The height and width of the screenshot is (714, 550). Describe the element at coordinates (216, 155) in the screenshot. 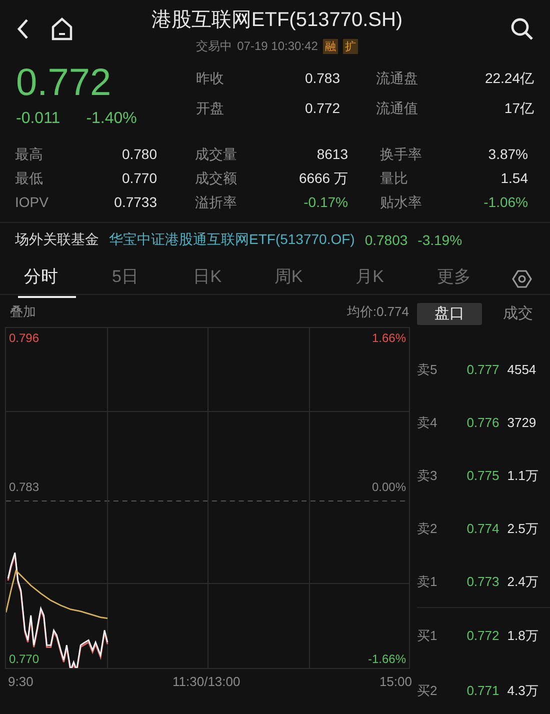

I see `stat-label: 成交量` at that location.